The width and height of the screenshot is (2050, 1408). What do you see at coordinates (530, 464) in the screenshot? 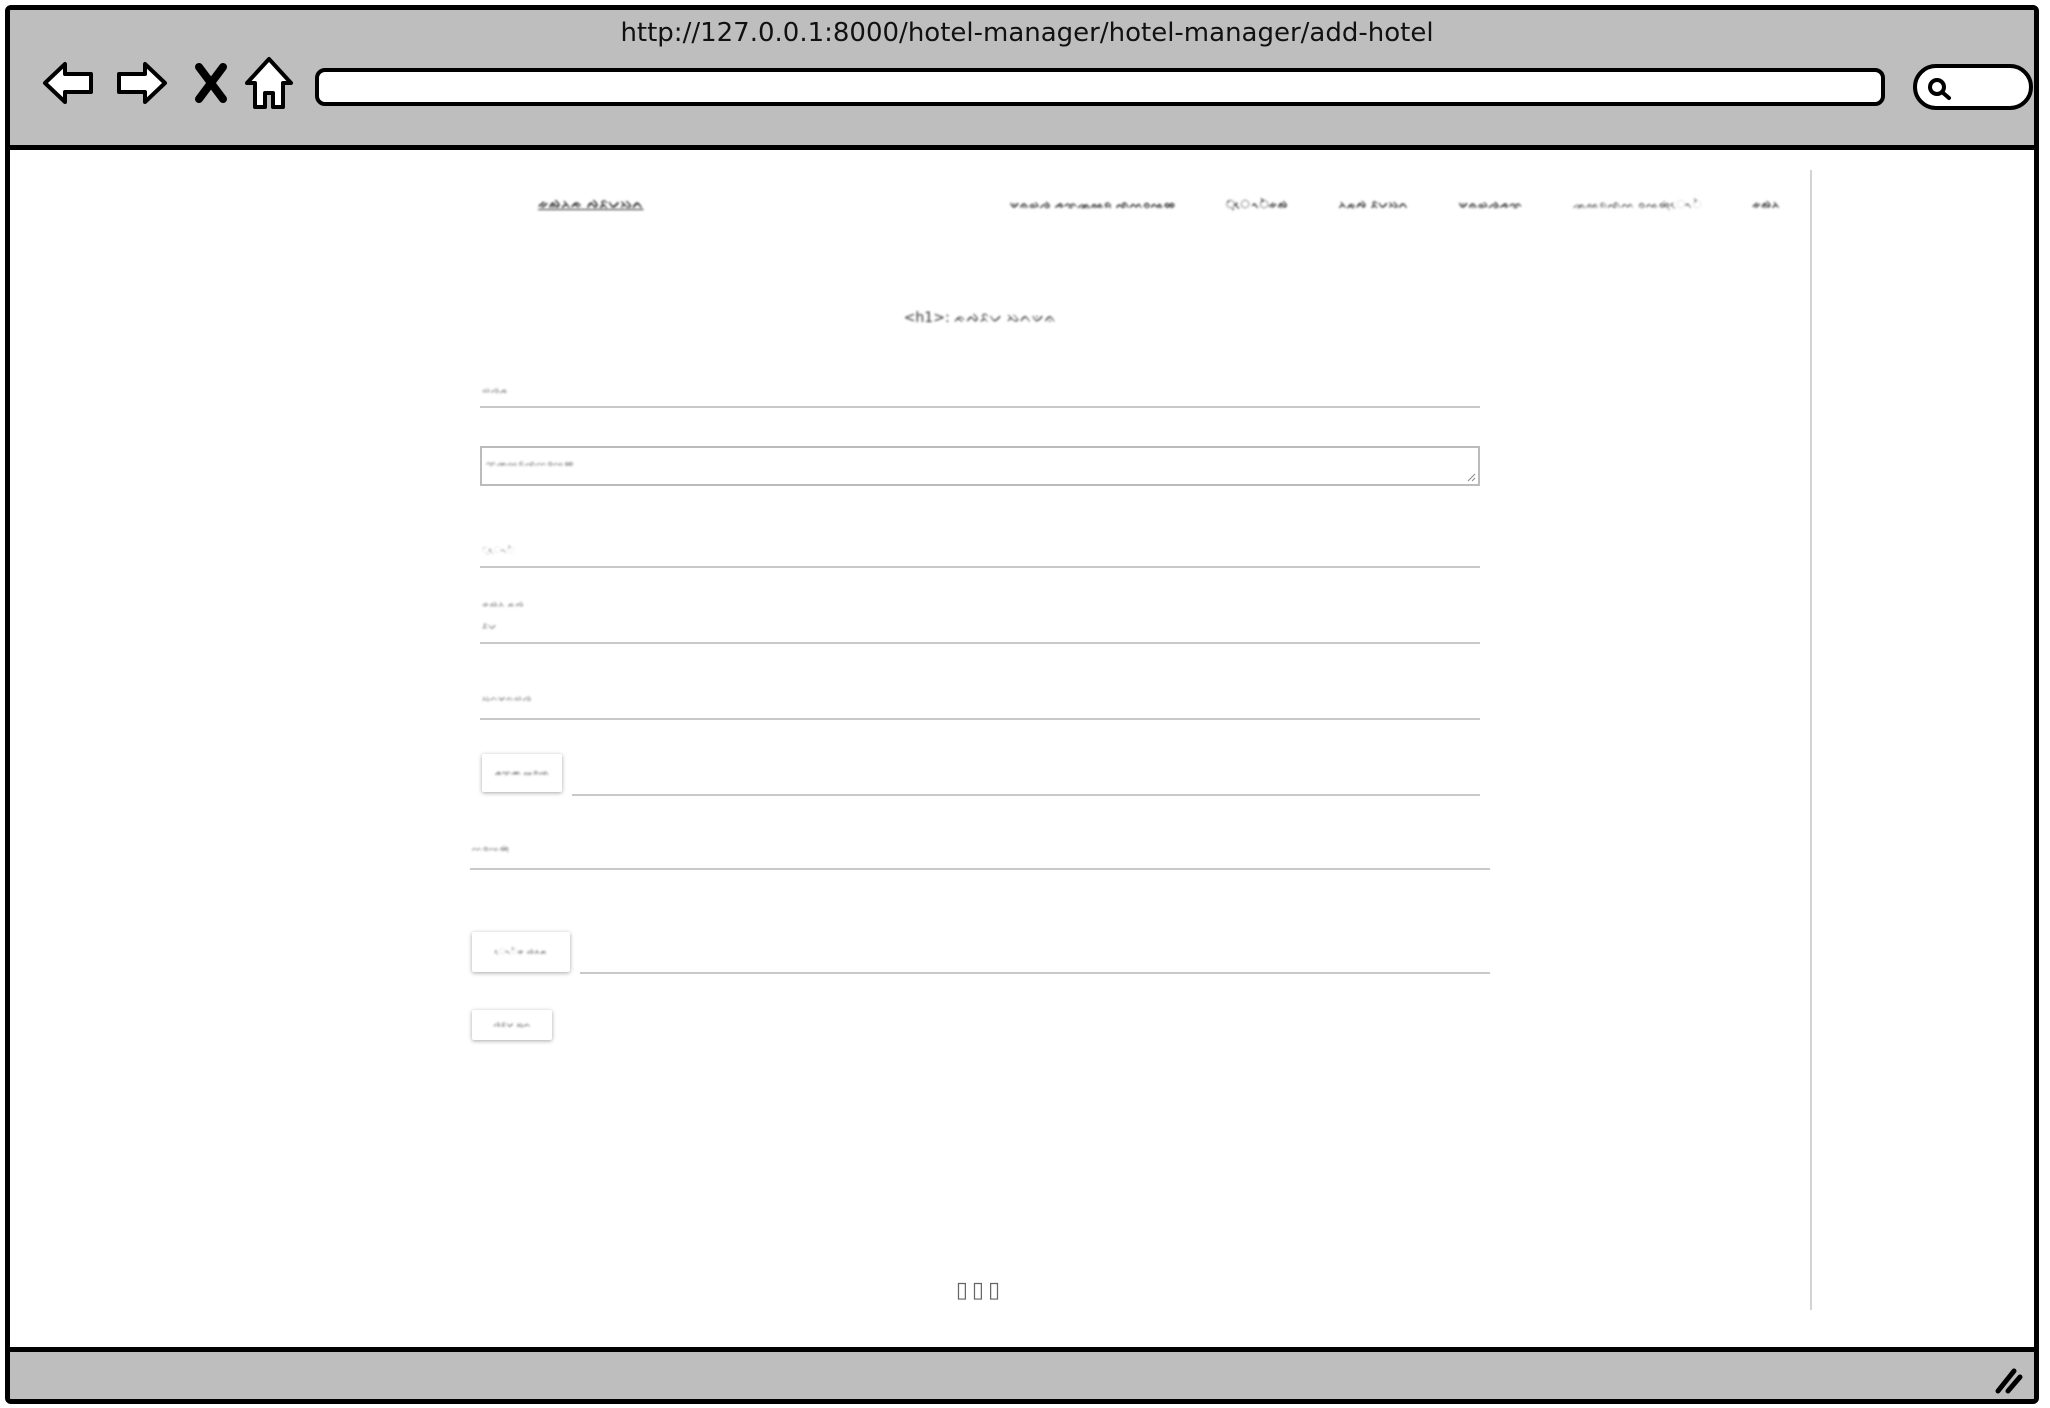
I see `textarea-placeholder: ᨎᨏᨐᨑᨒᨓᨔᨕᨖ` at bounding box center [530, 464].